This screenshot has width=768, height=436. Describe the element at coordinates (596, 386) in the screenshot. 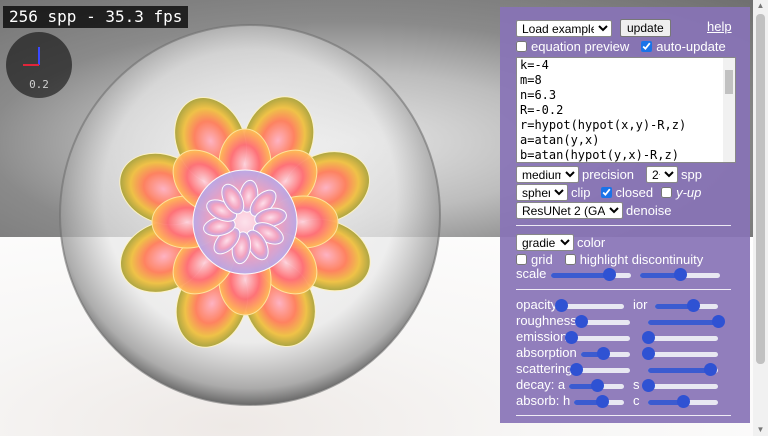

I see `slider-decay-a` at that location.